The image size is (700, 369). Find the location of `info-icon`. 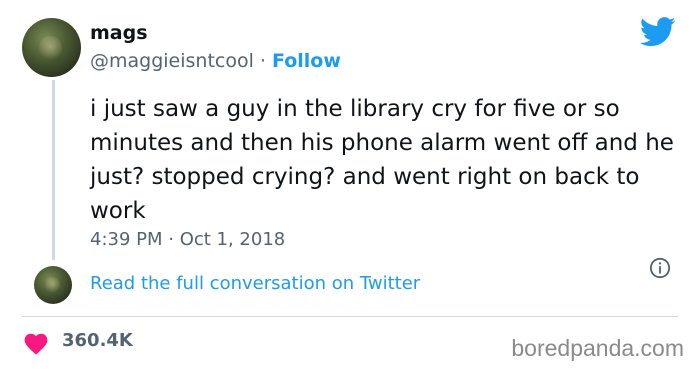

info-icon is located at coordinates (660, 268).